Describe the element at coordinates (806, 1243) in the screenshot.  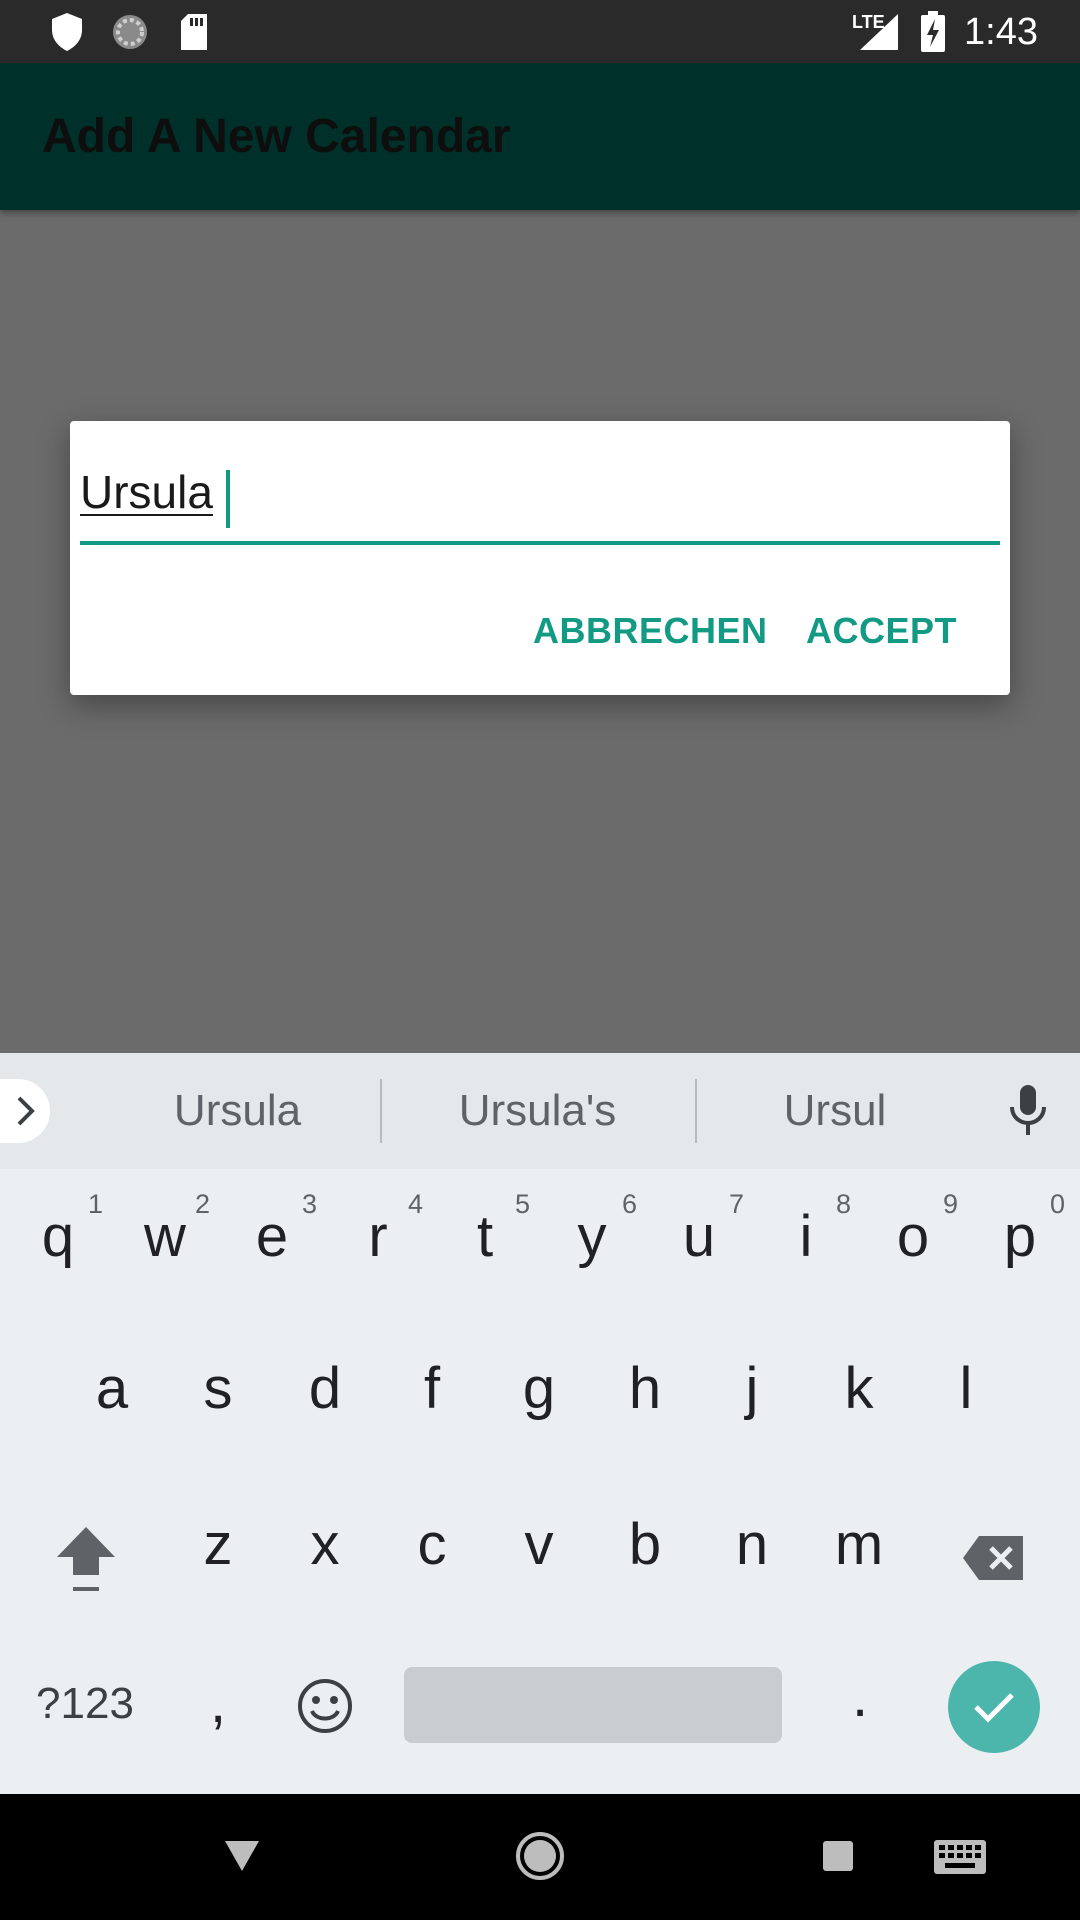
I see `key-i: i` at that location.